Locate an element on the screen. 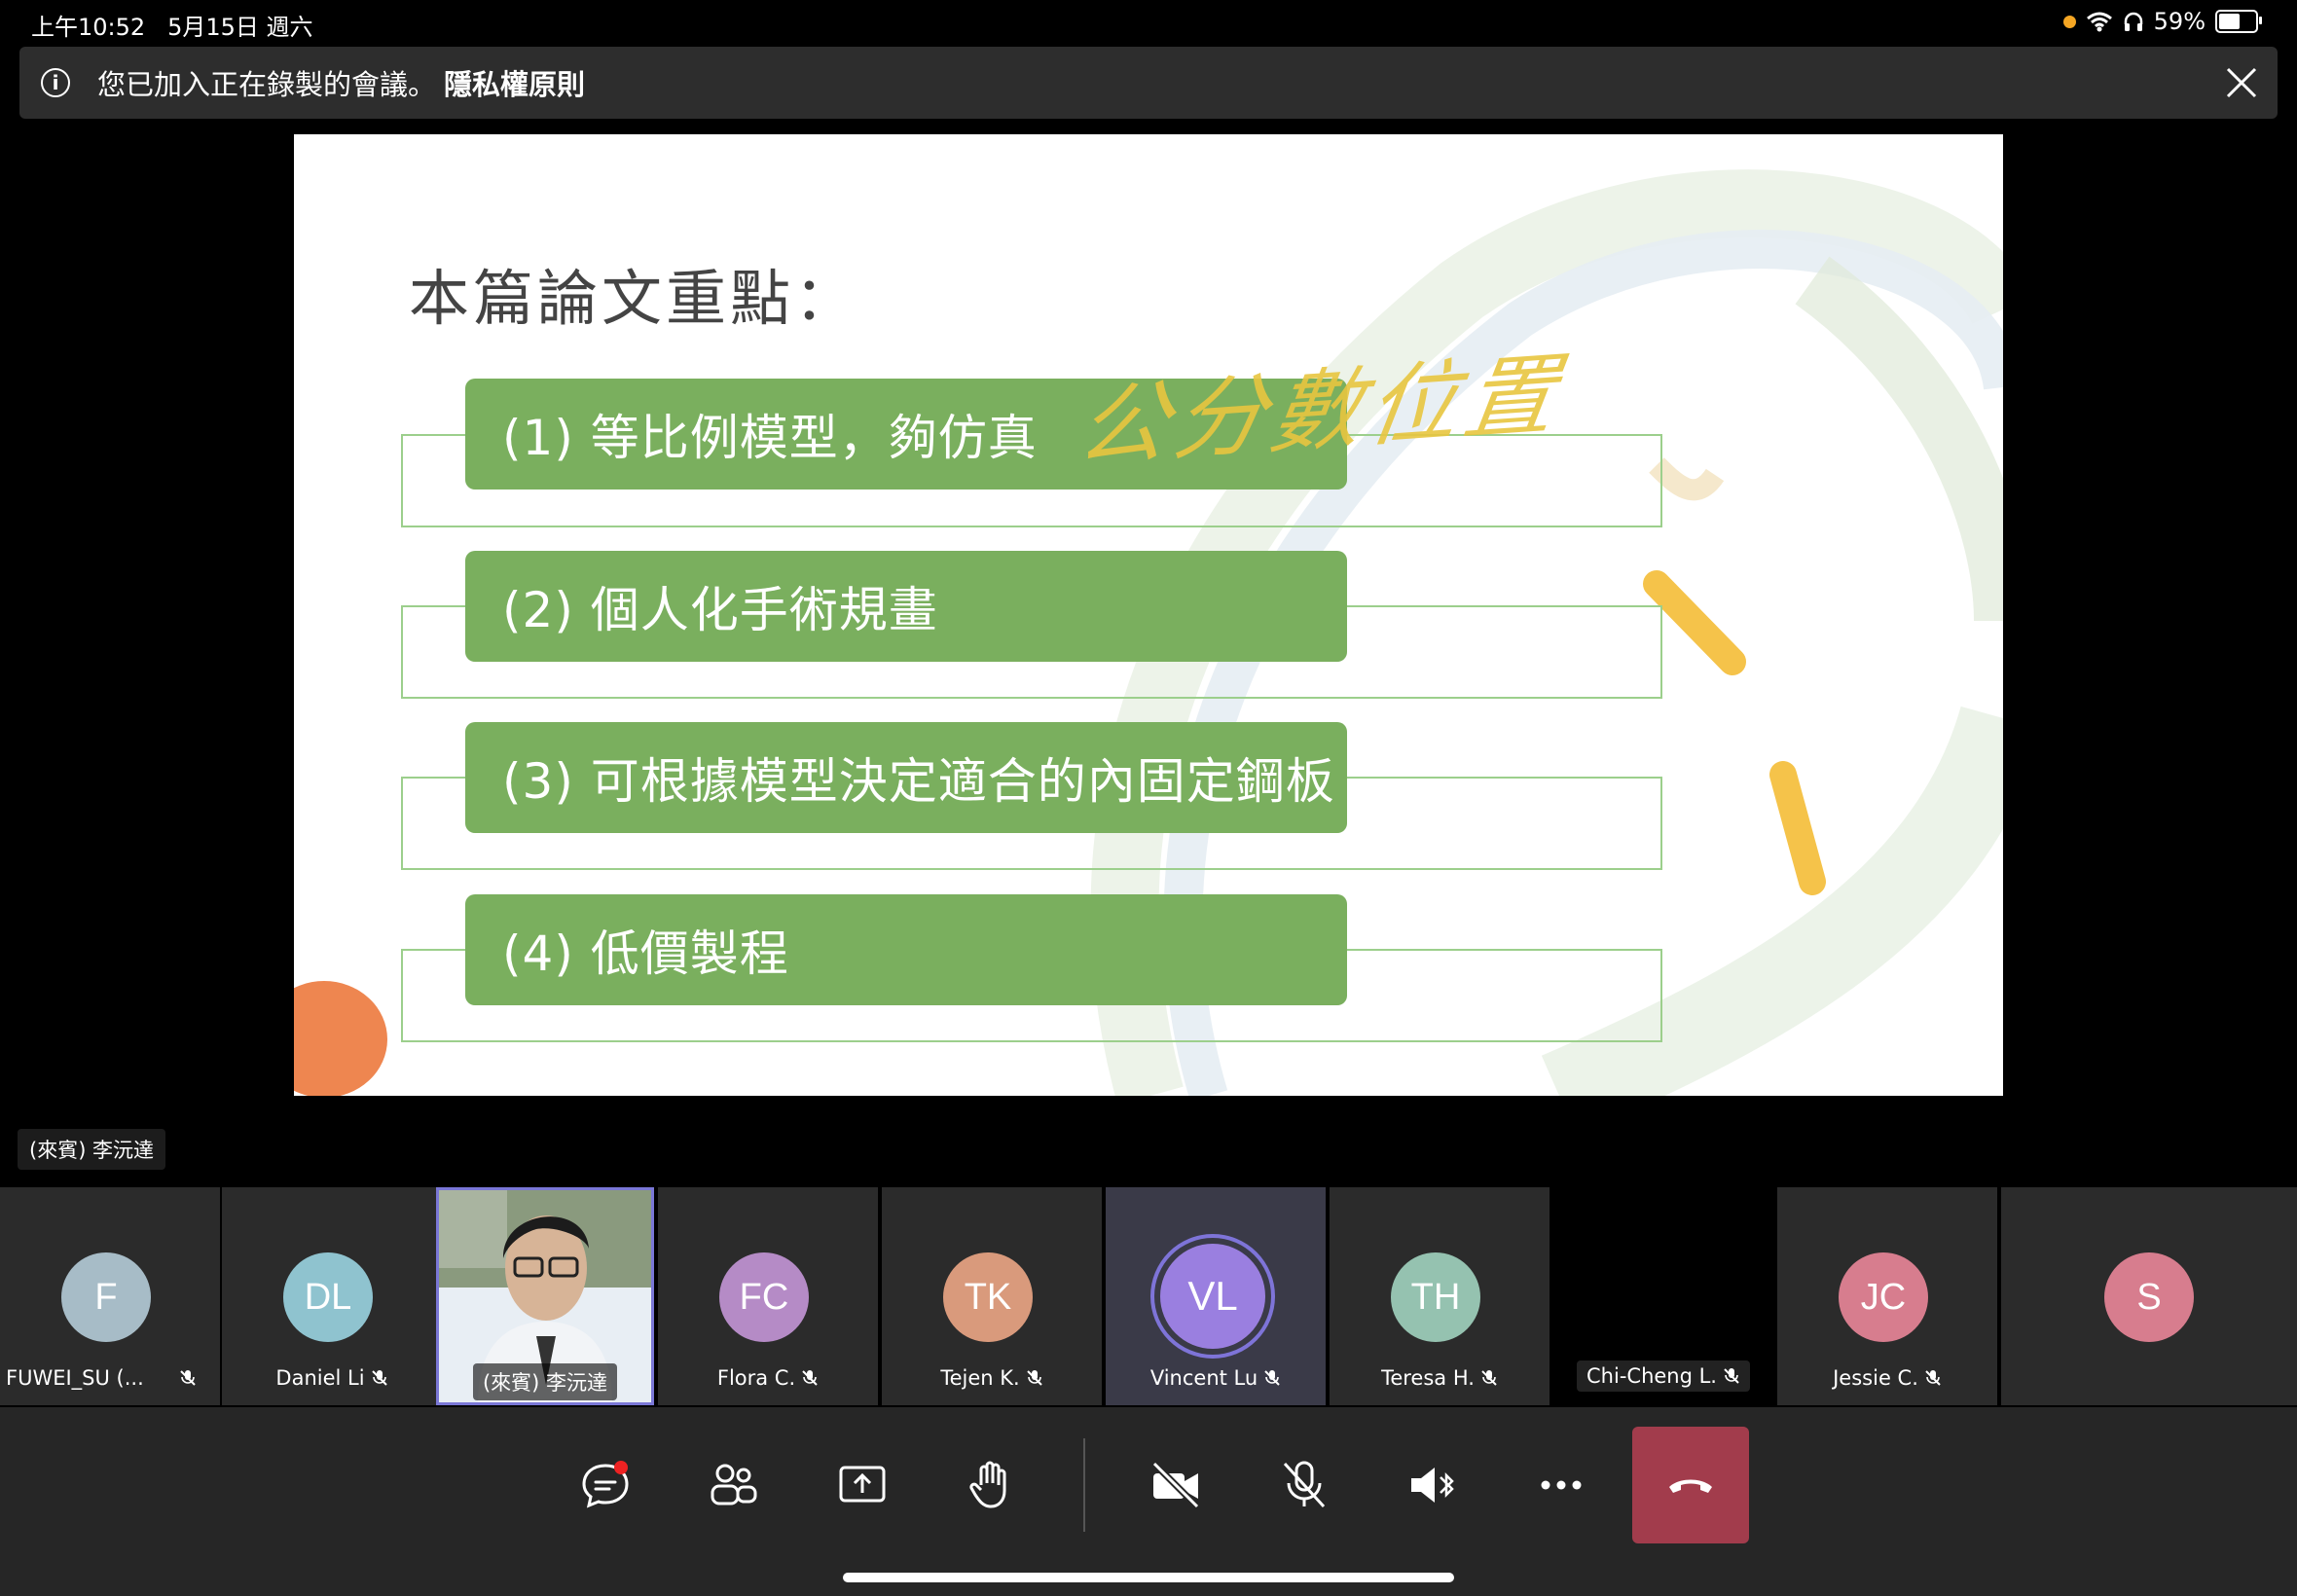 This screenshot has height=1596, width=2297. slide-title: 本篇論文重點： is located at coordinates (634, 298).